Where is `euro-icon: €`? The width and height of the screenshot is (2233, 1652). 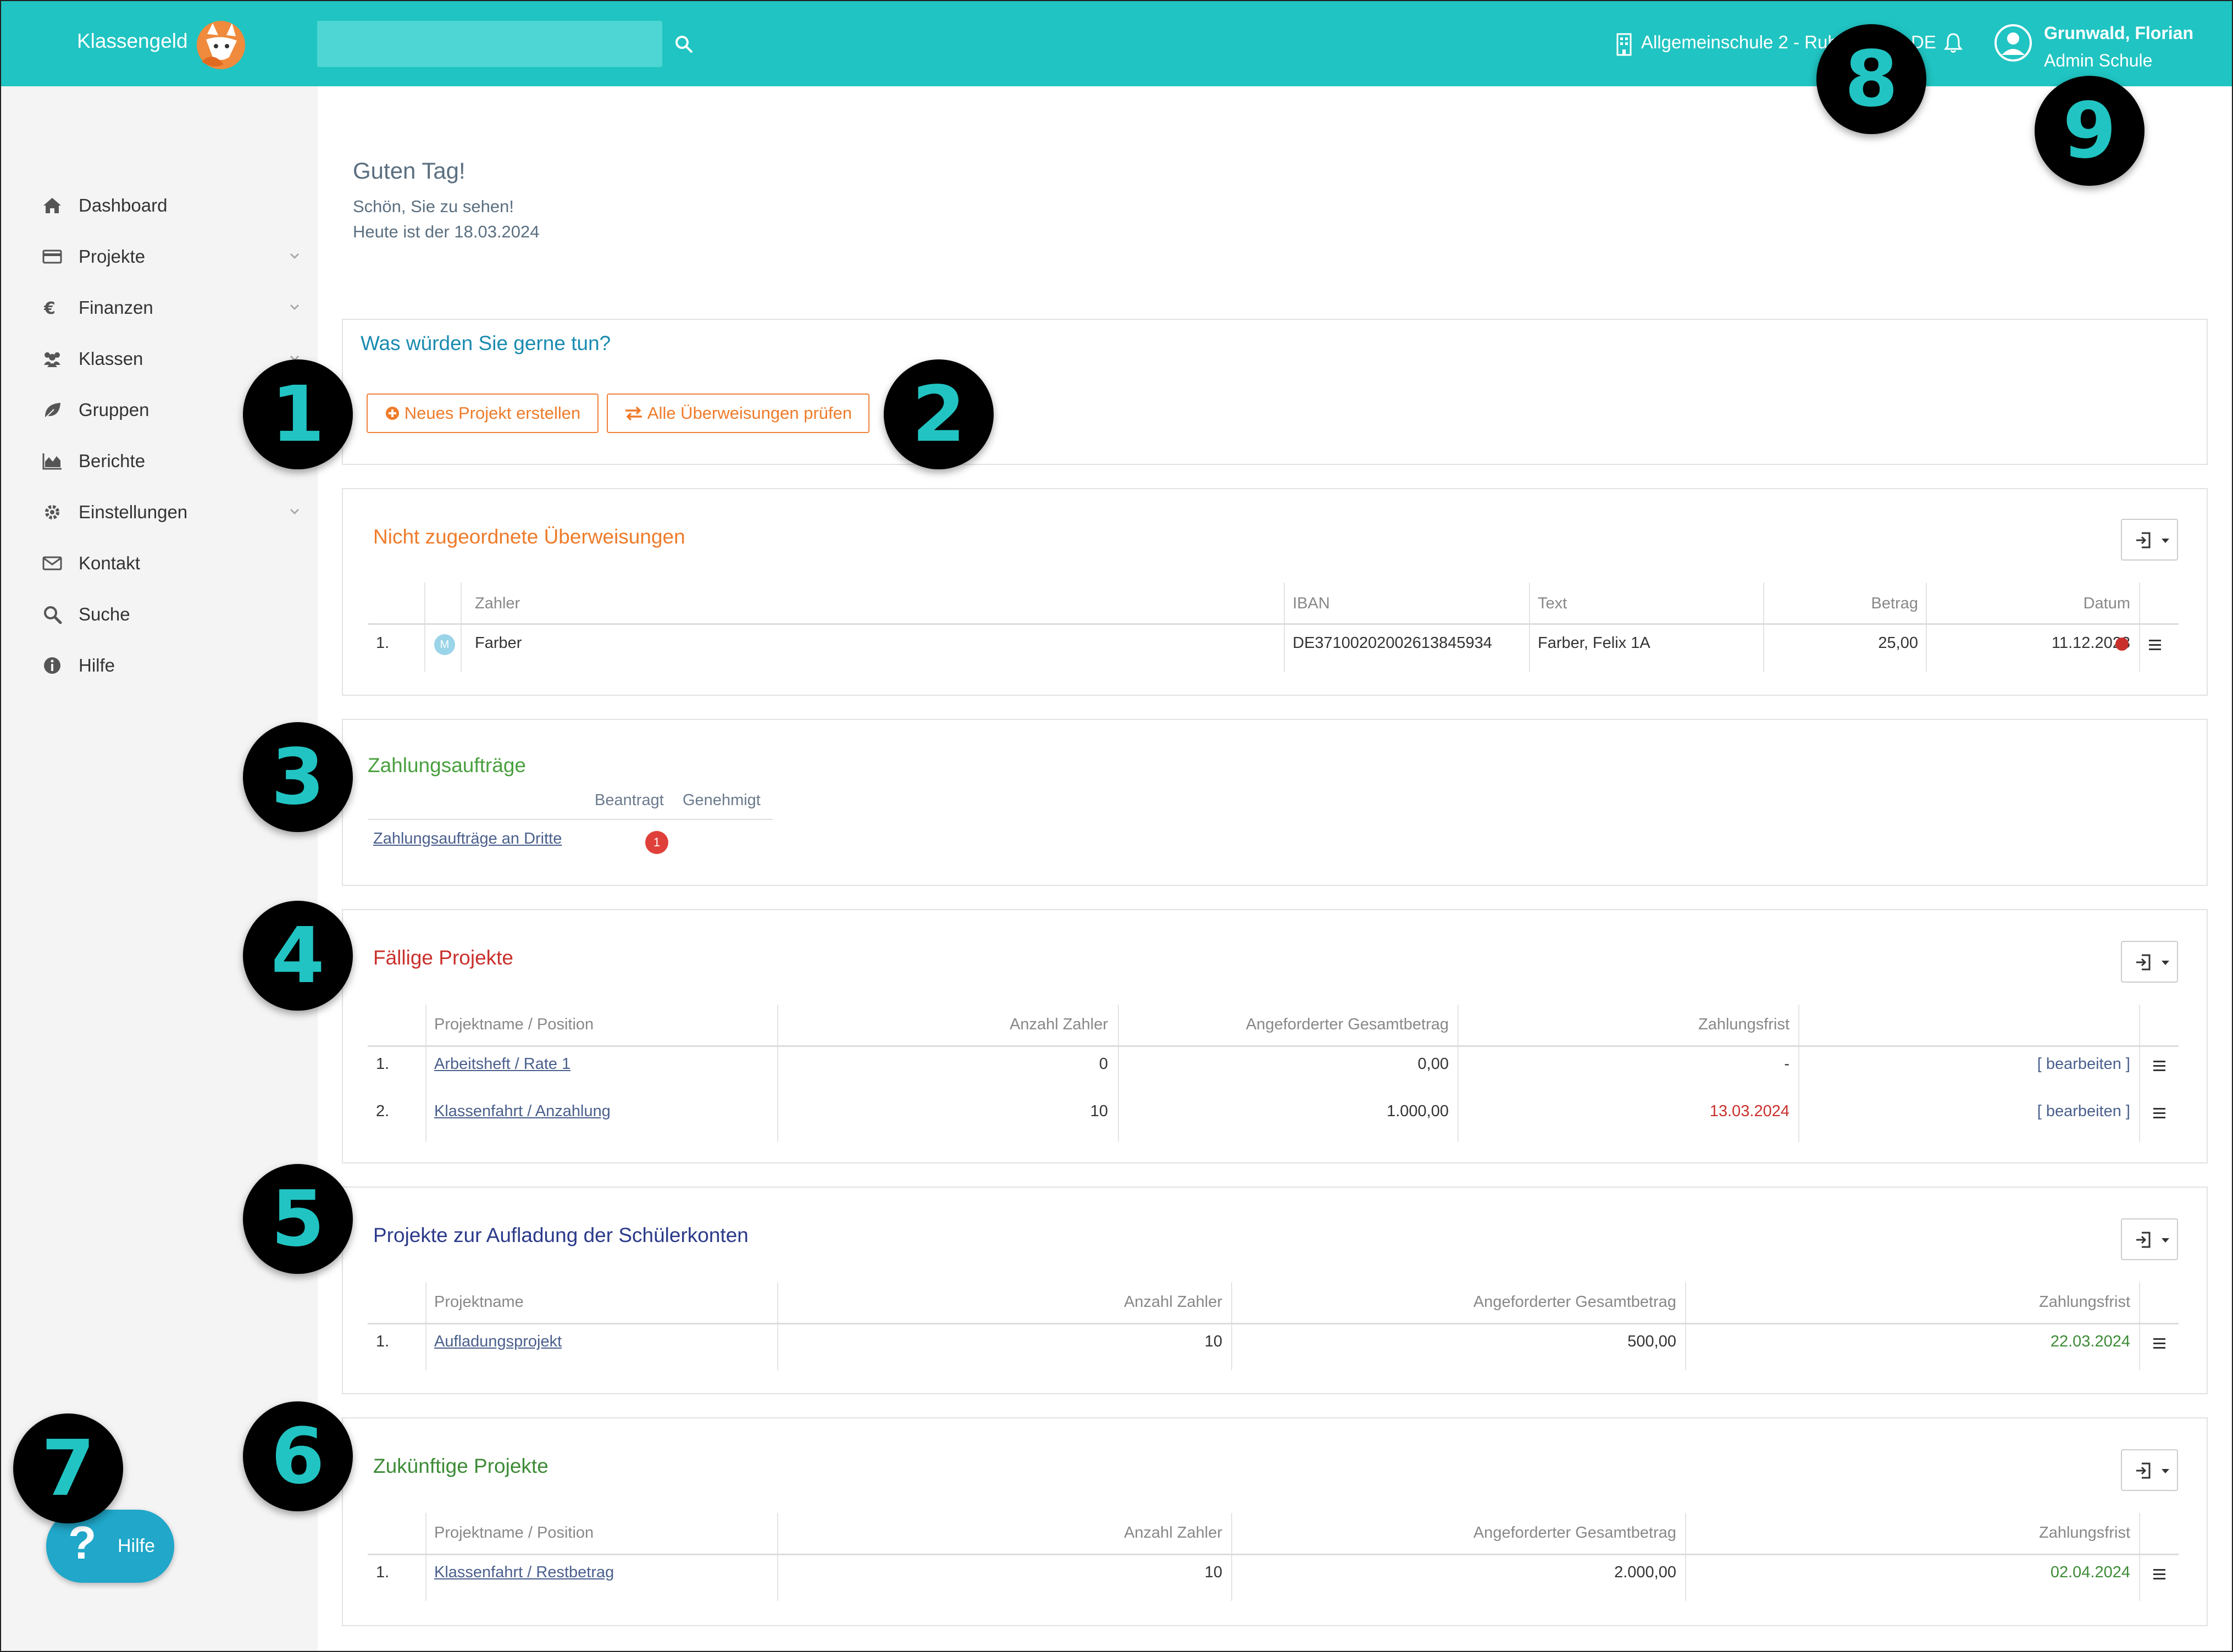
euro-icon: € is located at coordinates (49, 308).